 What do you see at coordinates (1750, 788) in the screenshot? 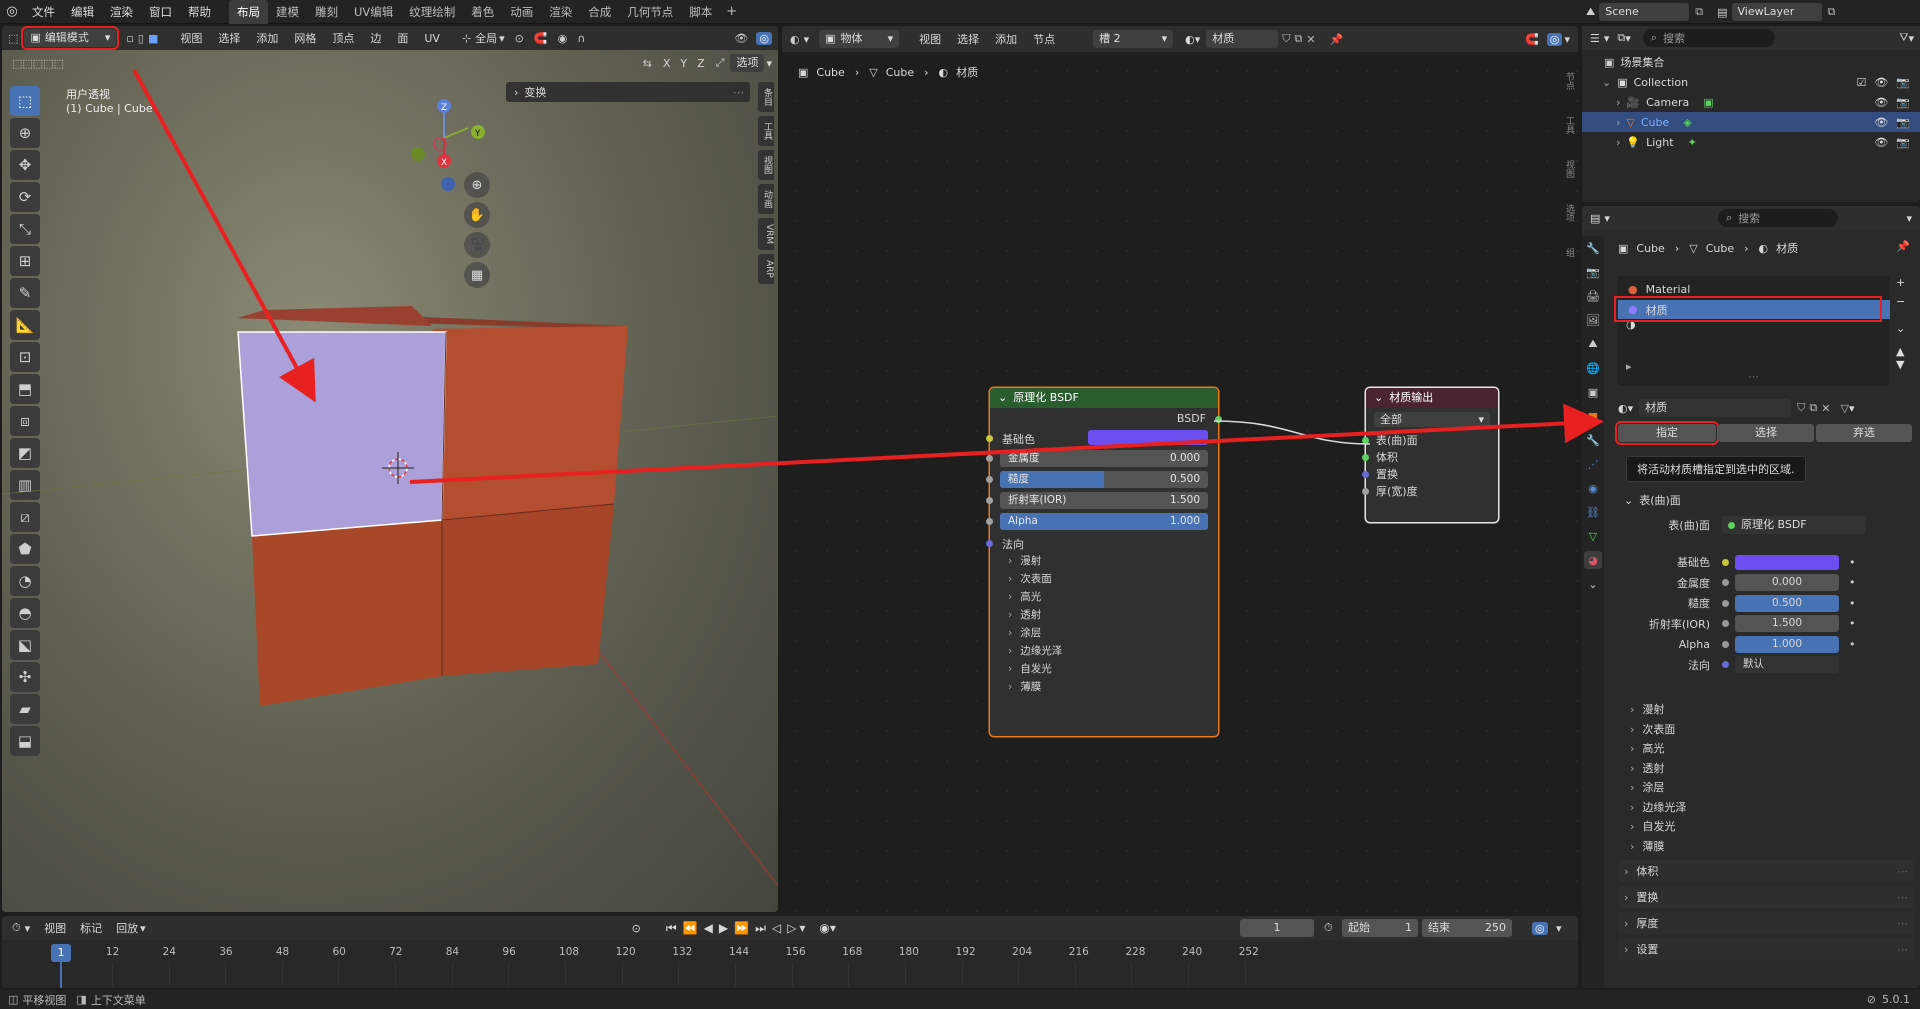
I see `surface-subpanel: 涂层` at bounding box center [1750, 788].